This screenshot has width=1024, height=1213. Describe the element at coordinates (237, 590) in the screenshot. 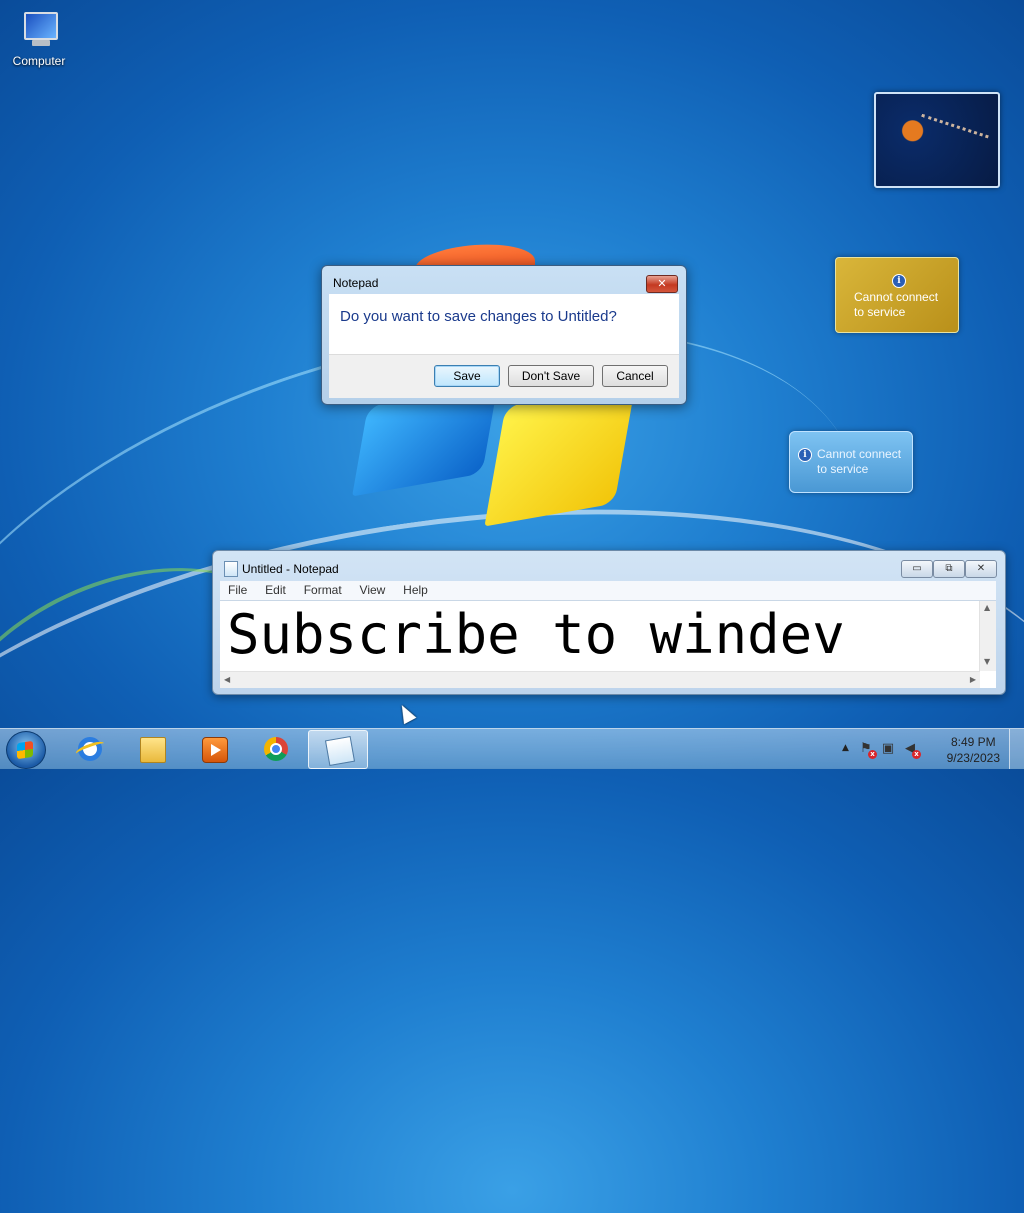

I see `menu-file: File` at that location.